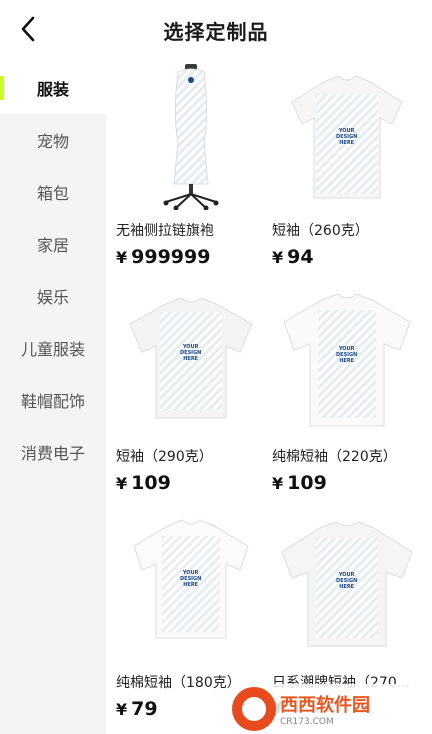 Image resolution: width=432 pixels, height=734 pixels. Describe the element at coordinates (144, 709) in the screenshot. I see `price-value: 79` at that location.